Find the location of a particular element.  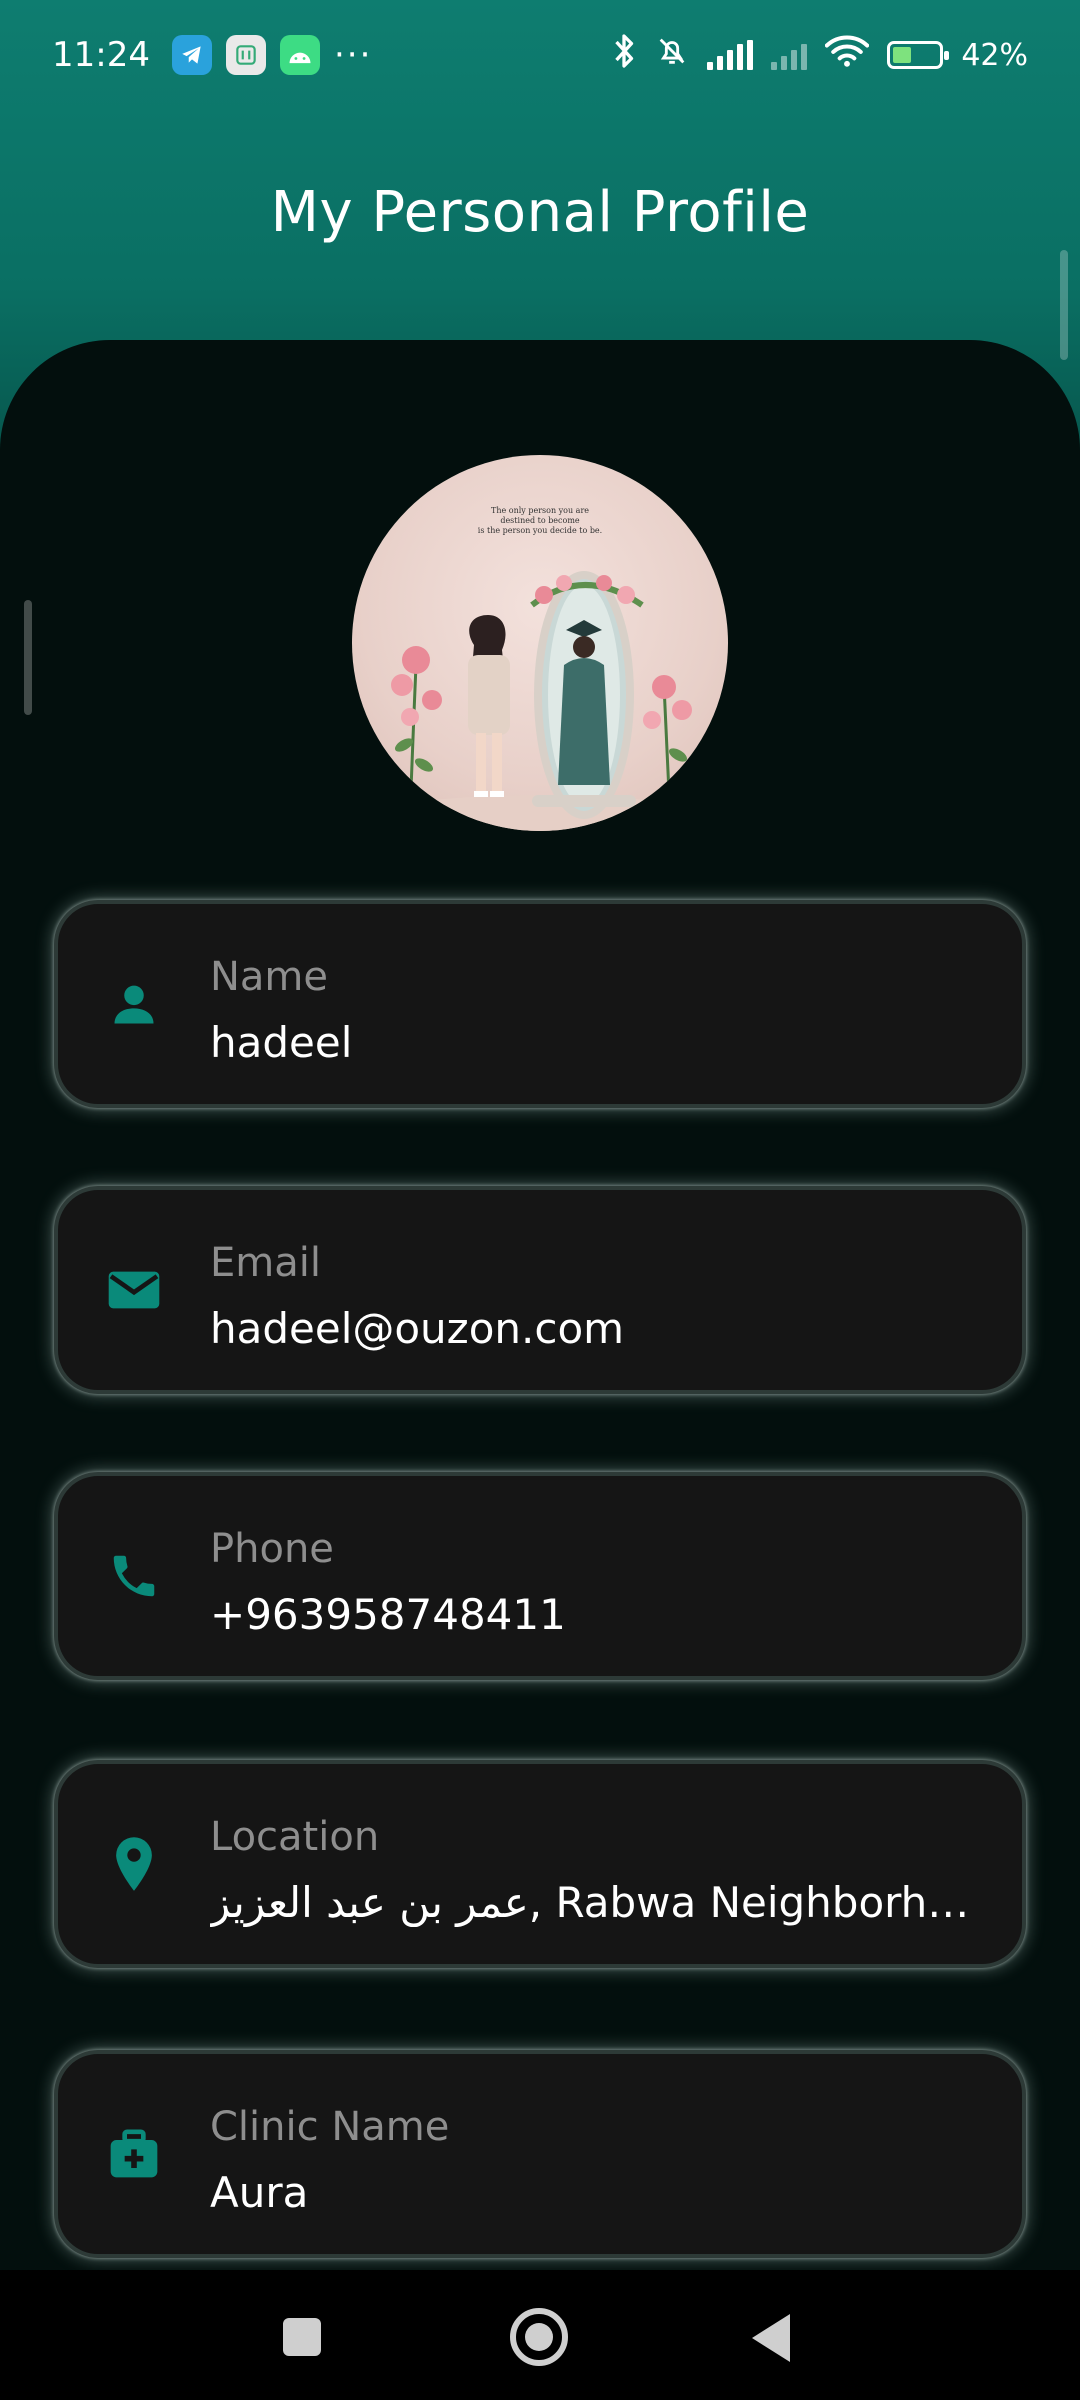

flowers-left is located at coordinates (416, 731).